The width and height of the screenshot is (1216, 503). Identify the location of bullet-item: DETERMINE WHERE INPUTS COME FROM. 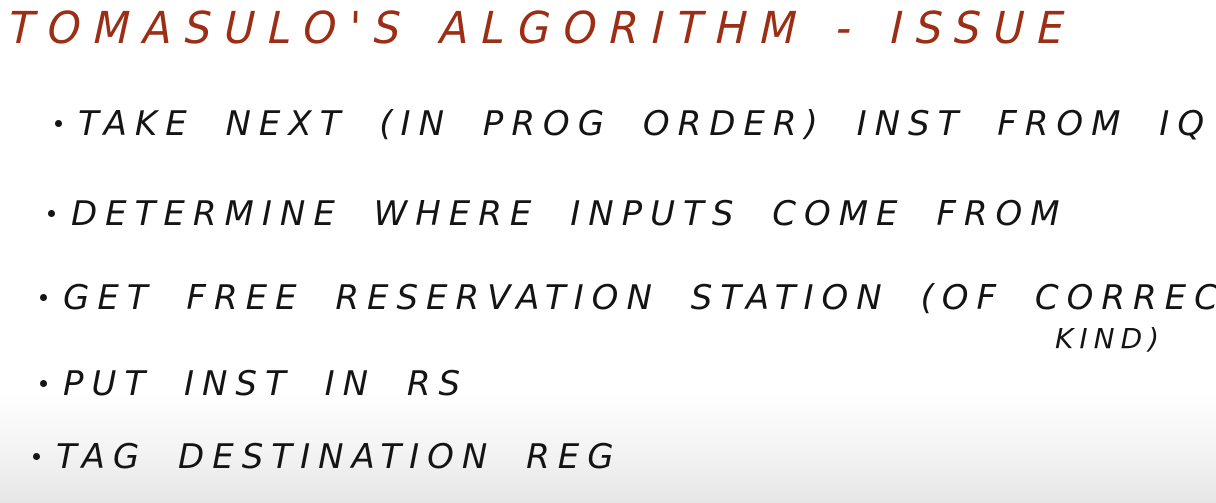
(558, 214).